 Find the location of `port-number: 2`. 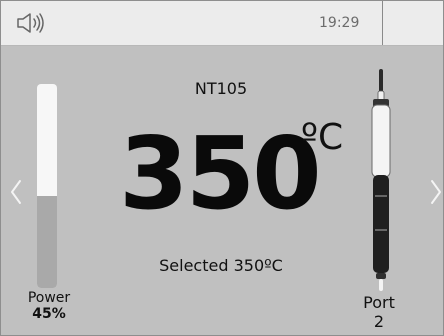

port-number: 2 is located at coordinates (379, 321).